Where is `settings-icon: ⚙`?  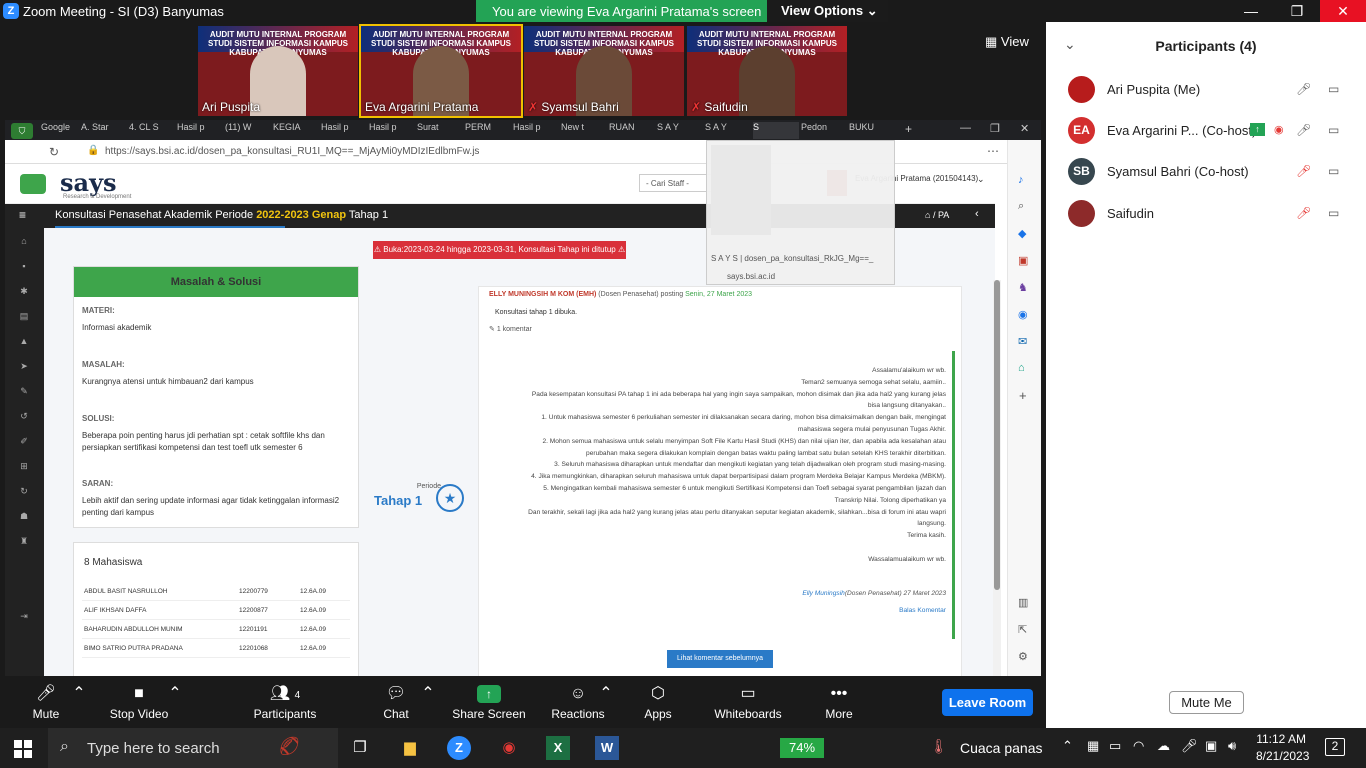 settings-icon: ⚙ is located at coordinates (1023, 656).